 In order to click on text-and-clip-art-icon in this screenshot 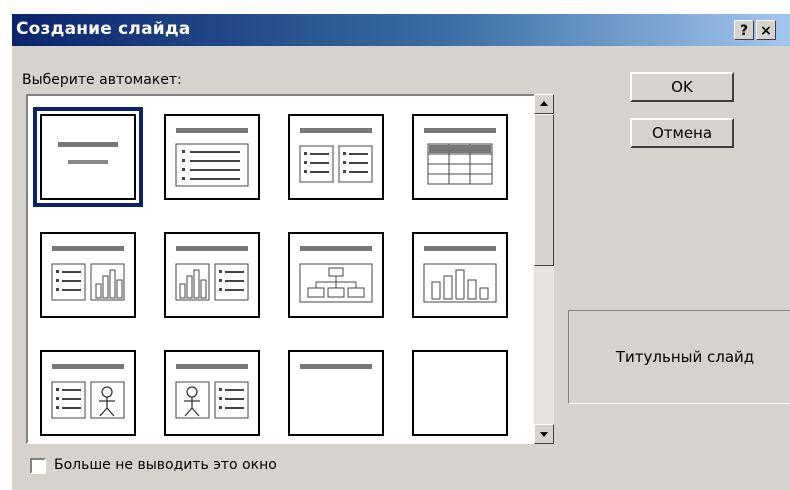, I will do `click(88, 391)`.